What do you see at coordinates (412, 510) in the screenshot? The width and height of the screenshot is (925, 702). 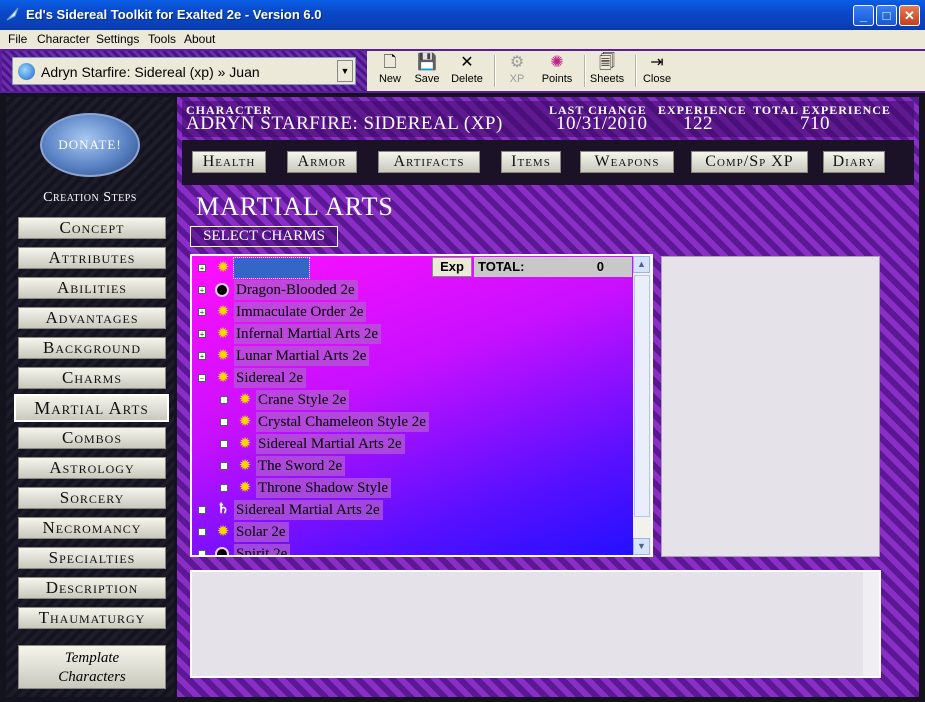 I see `tree-node: ♄ Sidereal Martial Arts 2e` at bounding box center [412, 510].